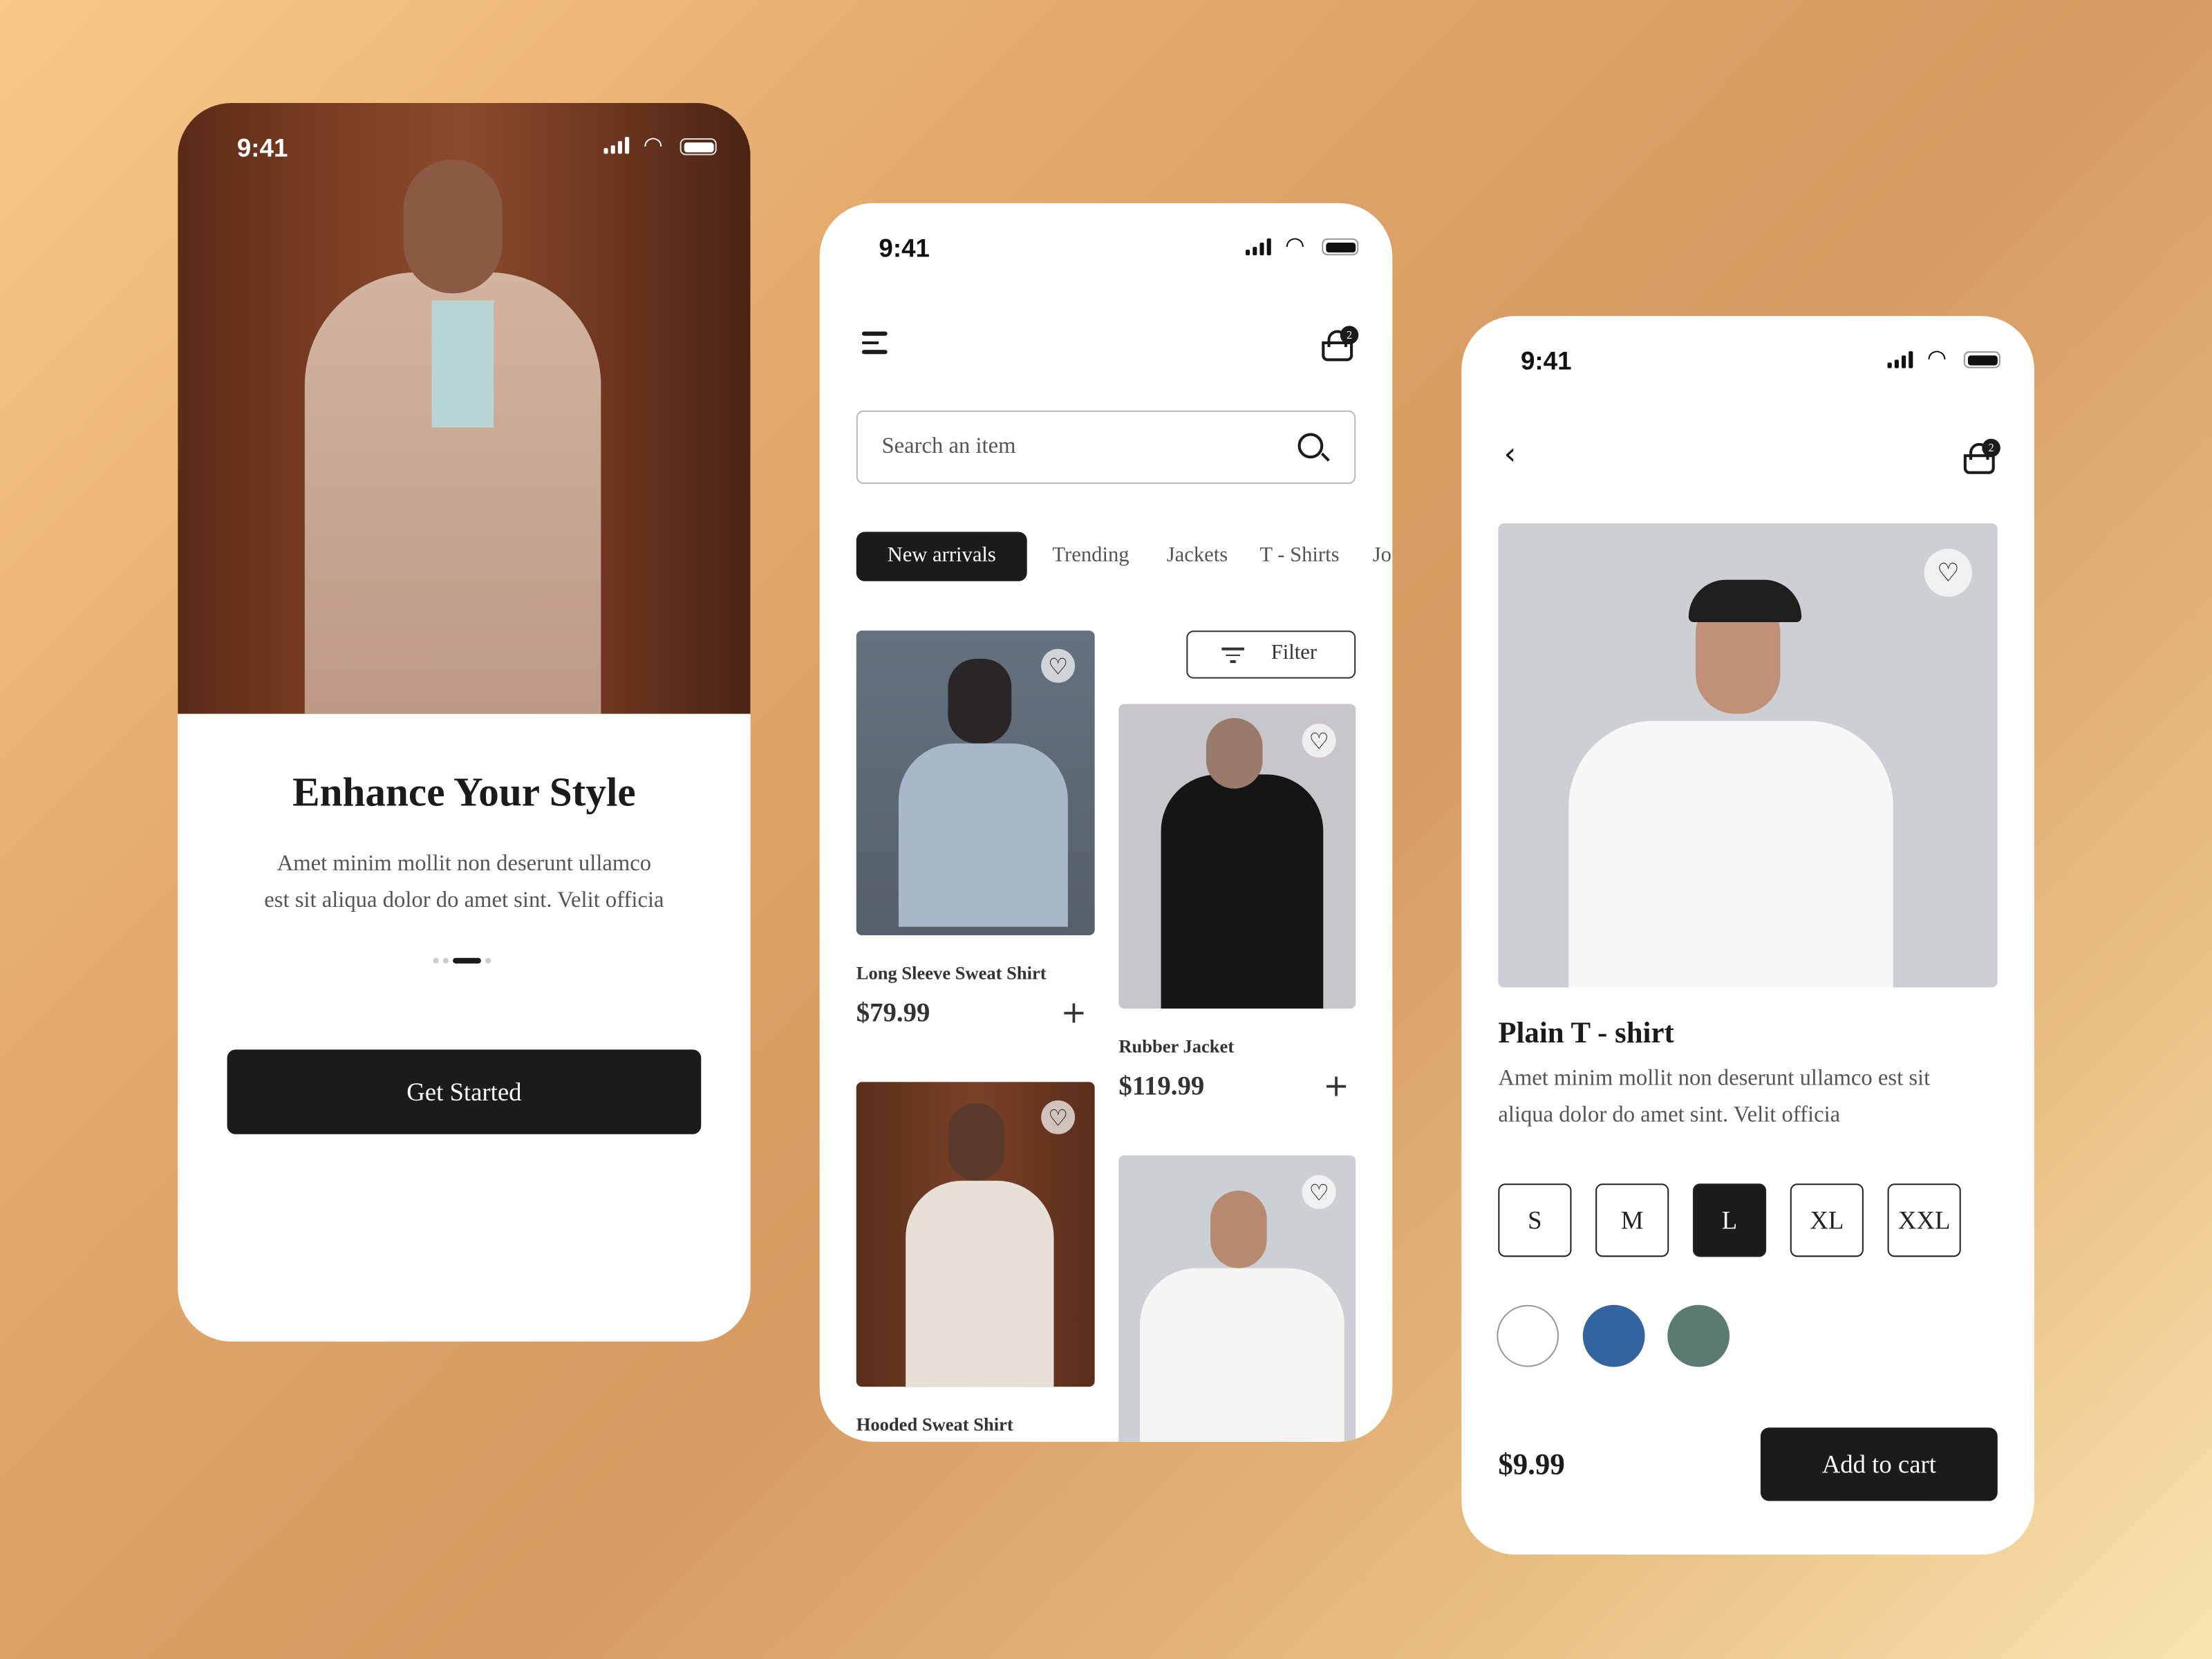 The image size is (2212, 1659). Describe the element at coordinates (1295, 653) in the screenshot. I see `filter-label: Filter` at that location.